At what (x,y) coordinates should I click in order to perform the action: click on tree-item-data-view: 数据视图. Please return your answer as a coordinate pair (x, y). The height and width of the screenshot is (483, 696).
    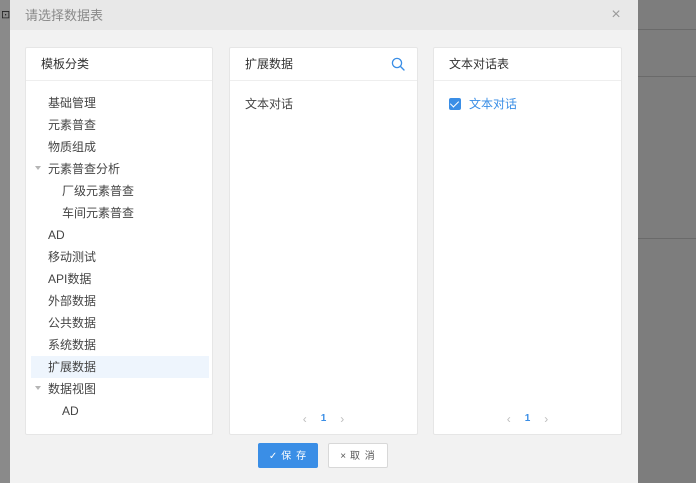
    Looking at the image, I should click on (119, 389).